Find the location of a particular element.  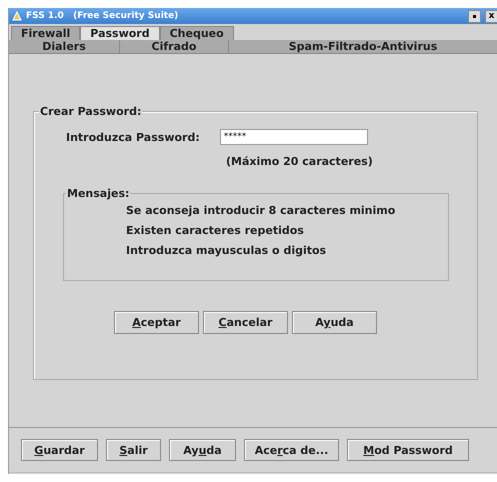

tab: Chequeo is located at coordinates (197, 33).